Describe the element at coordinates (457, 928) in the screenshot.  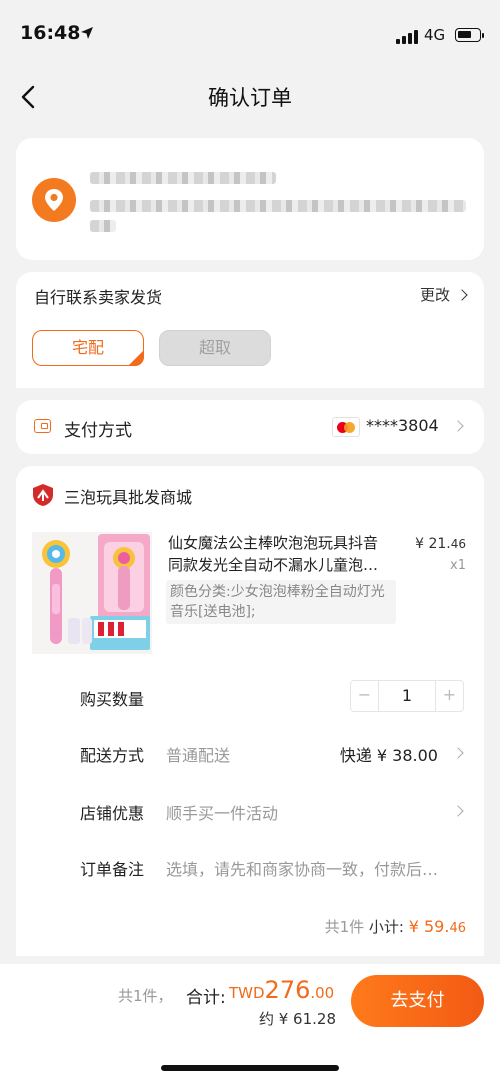
I see `subtotal-amount-dec: 46` at that location.